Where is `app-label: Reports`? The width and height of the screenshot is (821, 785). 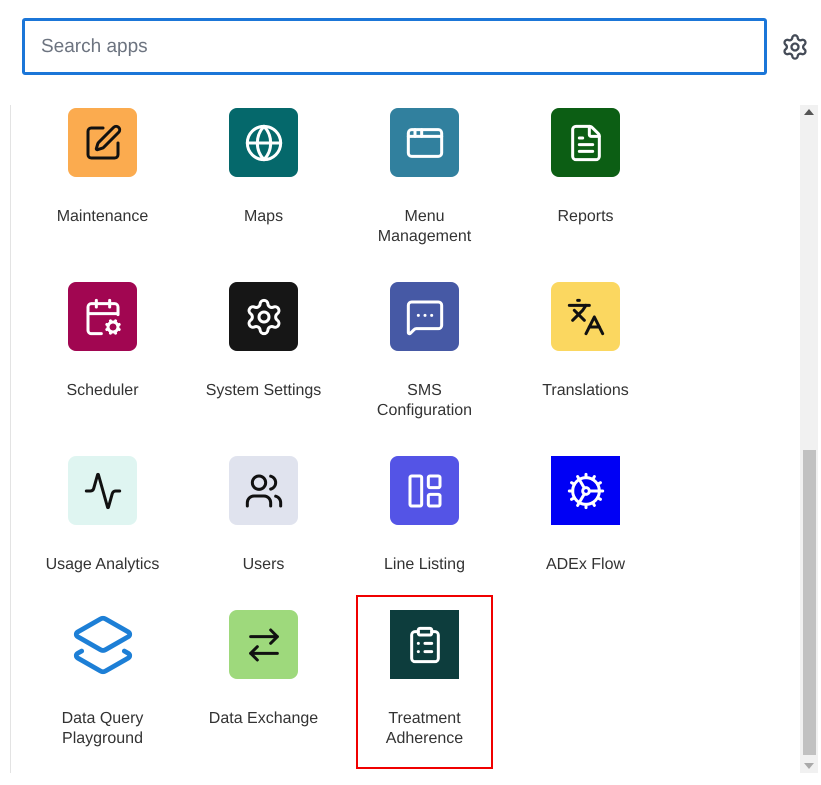 app-label: Reports is located at coordinates (585, 217).